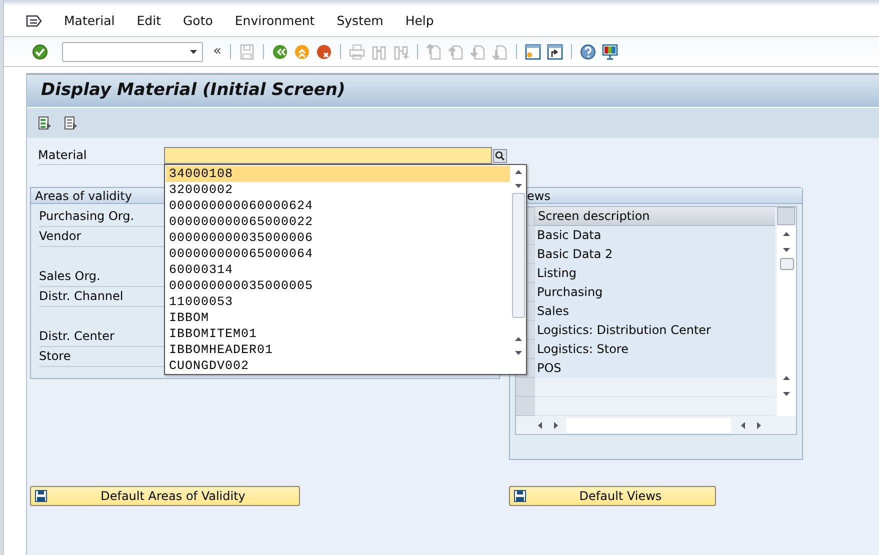 The height and width of the screenshot is (555, 879). I want to click on suggestion-item: 000000000060000624, so click(338, 206).